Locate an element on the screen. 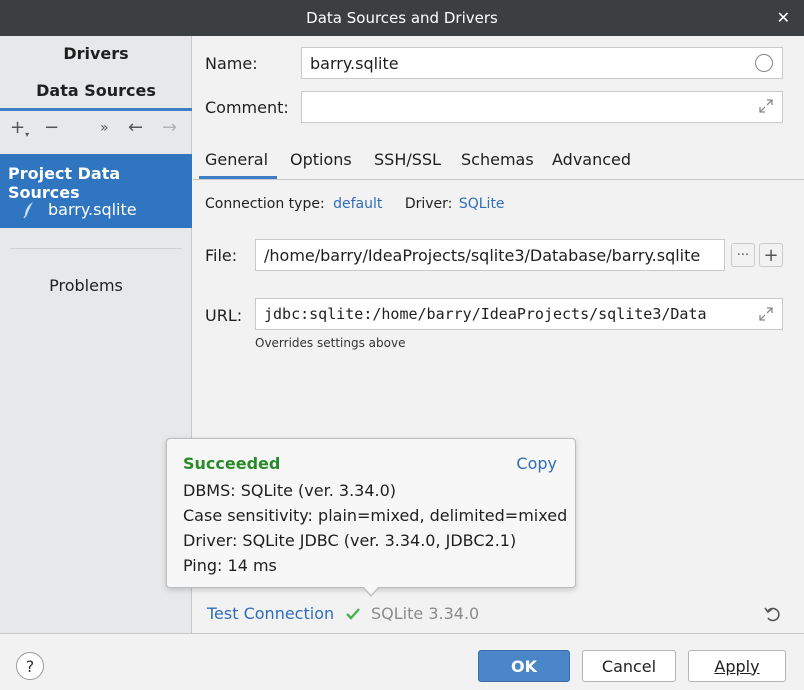  sidebar-toolbar: +▾ − » ← → is located at coordinates (96, 130).